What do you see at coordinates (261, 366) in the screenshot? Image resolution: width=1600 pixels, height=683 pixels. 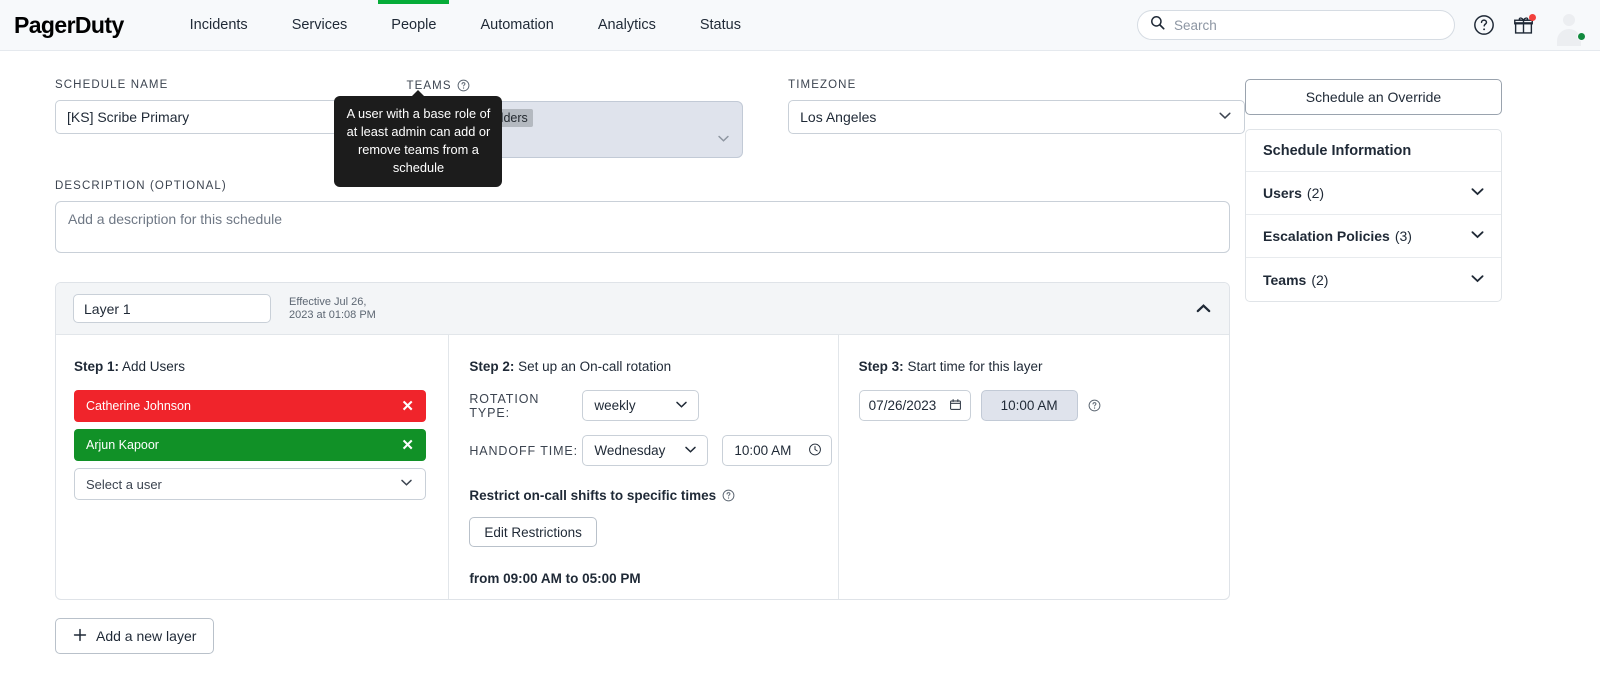 I see `step-1-title: Step 1: Add Users` at bounding box center [261, 366].